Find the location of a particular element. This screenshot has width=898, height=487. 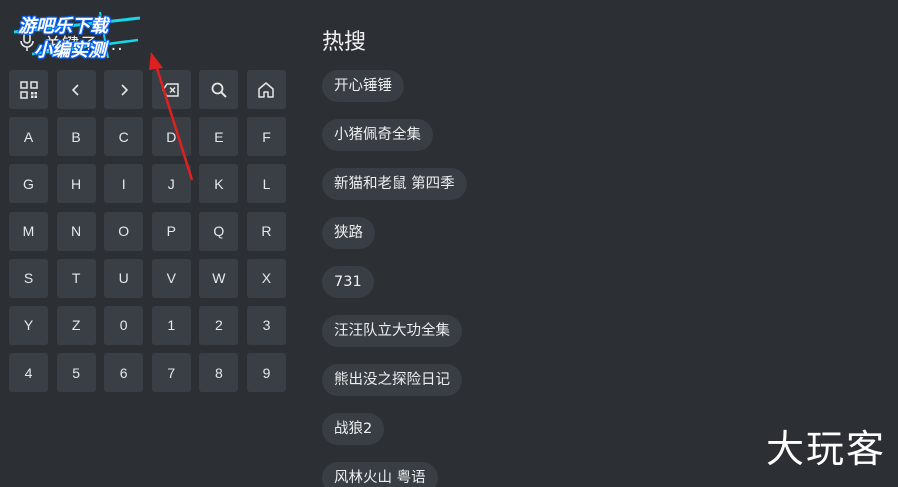

key-z: Z is located at coordinates (76, 325).